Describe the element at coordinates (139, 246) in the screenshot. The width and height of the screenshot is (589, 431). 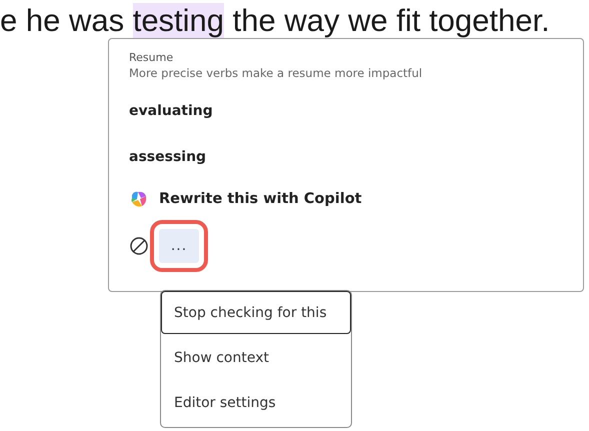
I see `ignore-icon` at that location.